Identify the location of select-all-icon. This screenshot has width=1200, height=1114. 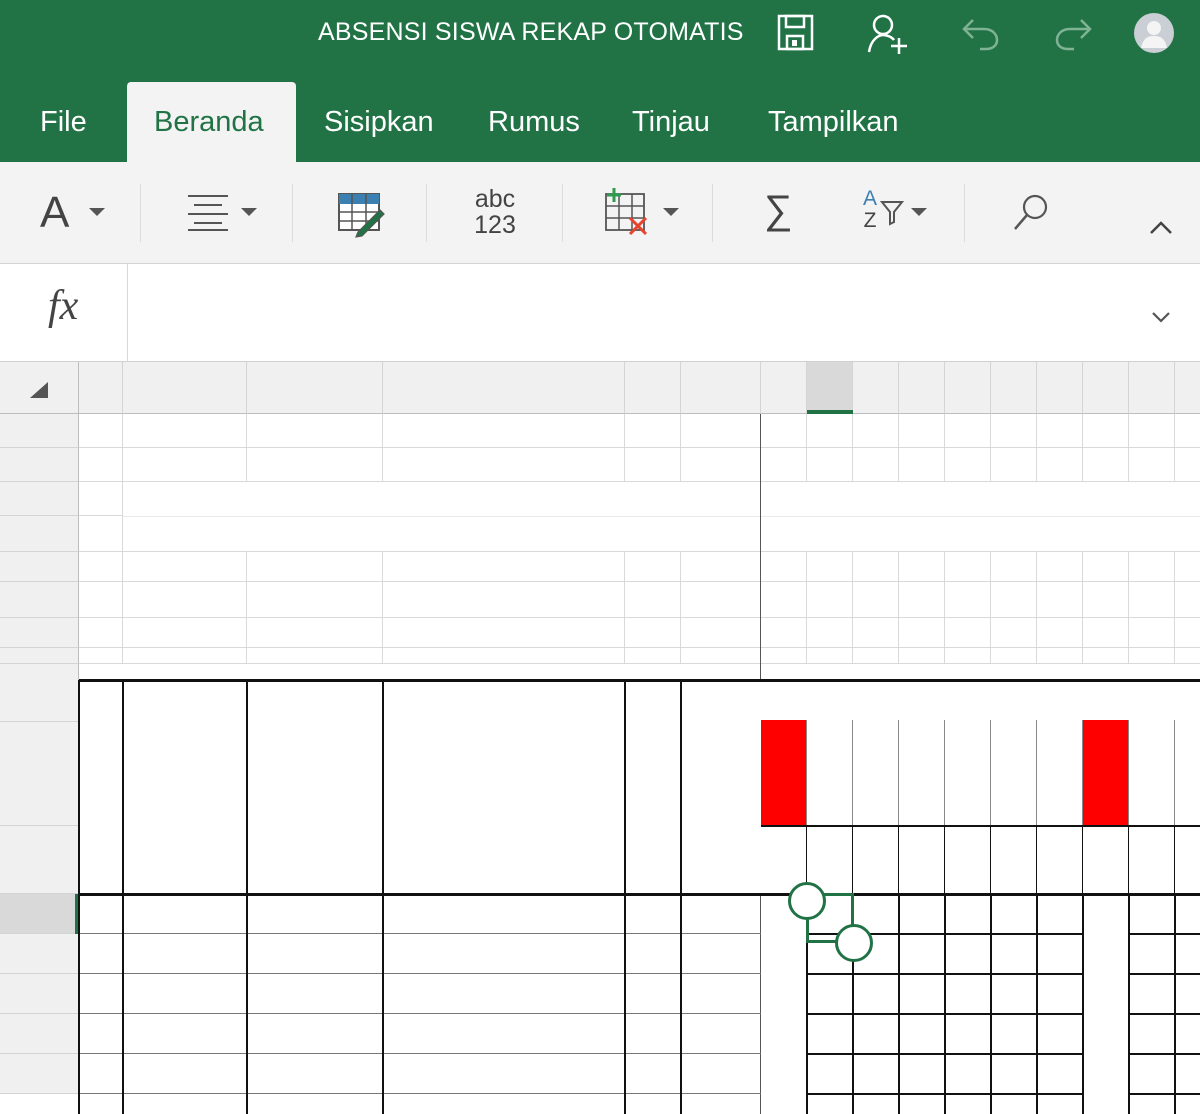
(39, 390).